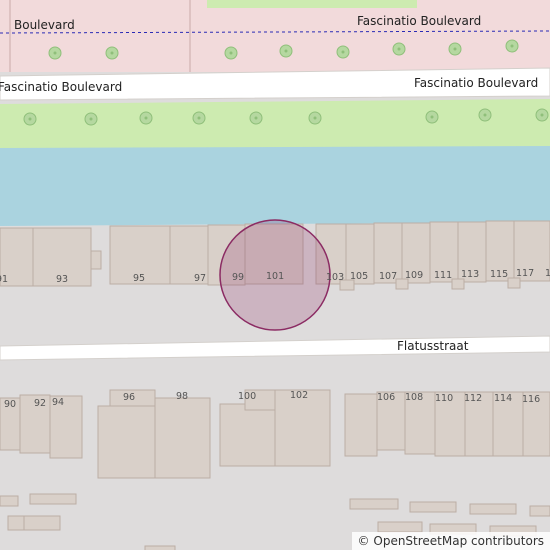 The width and height of the screenshot is (550, 550). Describe the element at coordinates (10, 404) in the screenshot. I see `house-number: 90` at that location.